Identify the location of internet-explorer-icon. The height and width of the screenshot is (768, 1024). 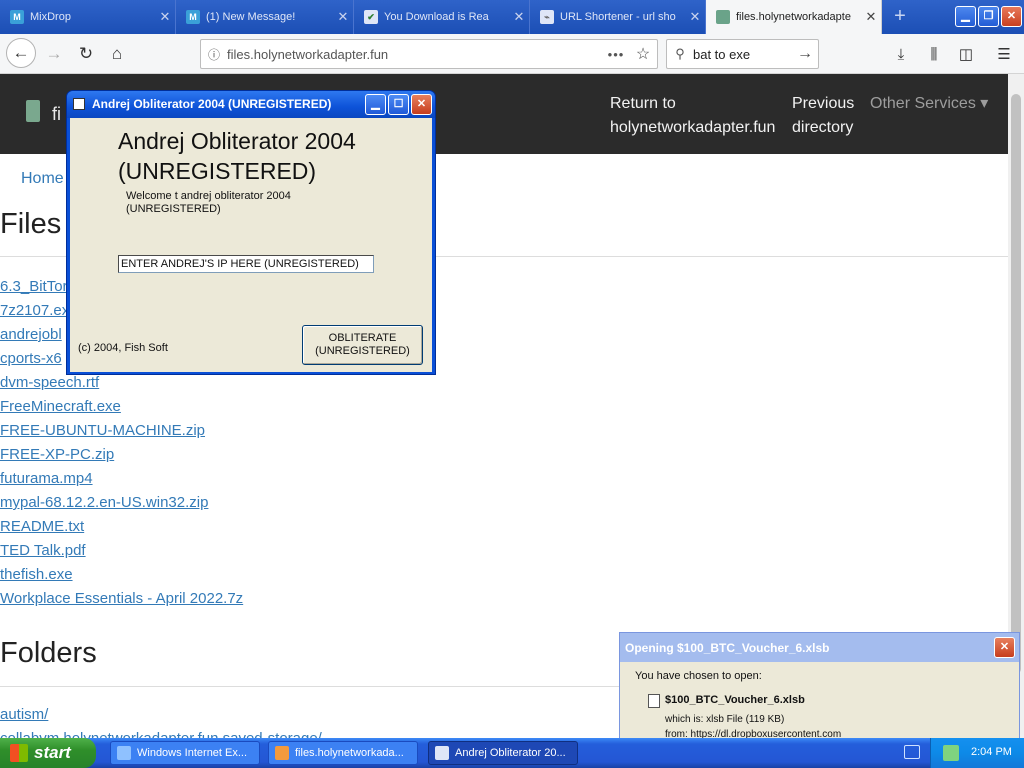
(124, 753).